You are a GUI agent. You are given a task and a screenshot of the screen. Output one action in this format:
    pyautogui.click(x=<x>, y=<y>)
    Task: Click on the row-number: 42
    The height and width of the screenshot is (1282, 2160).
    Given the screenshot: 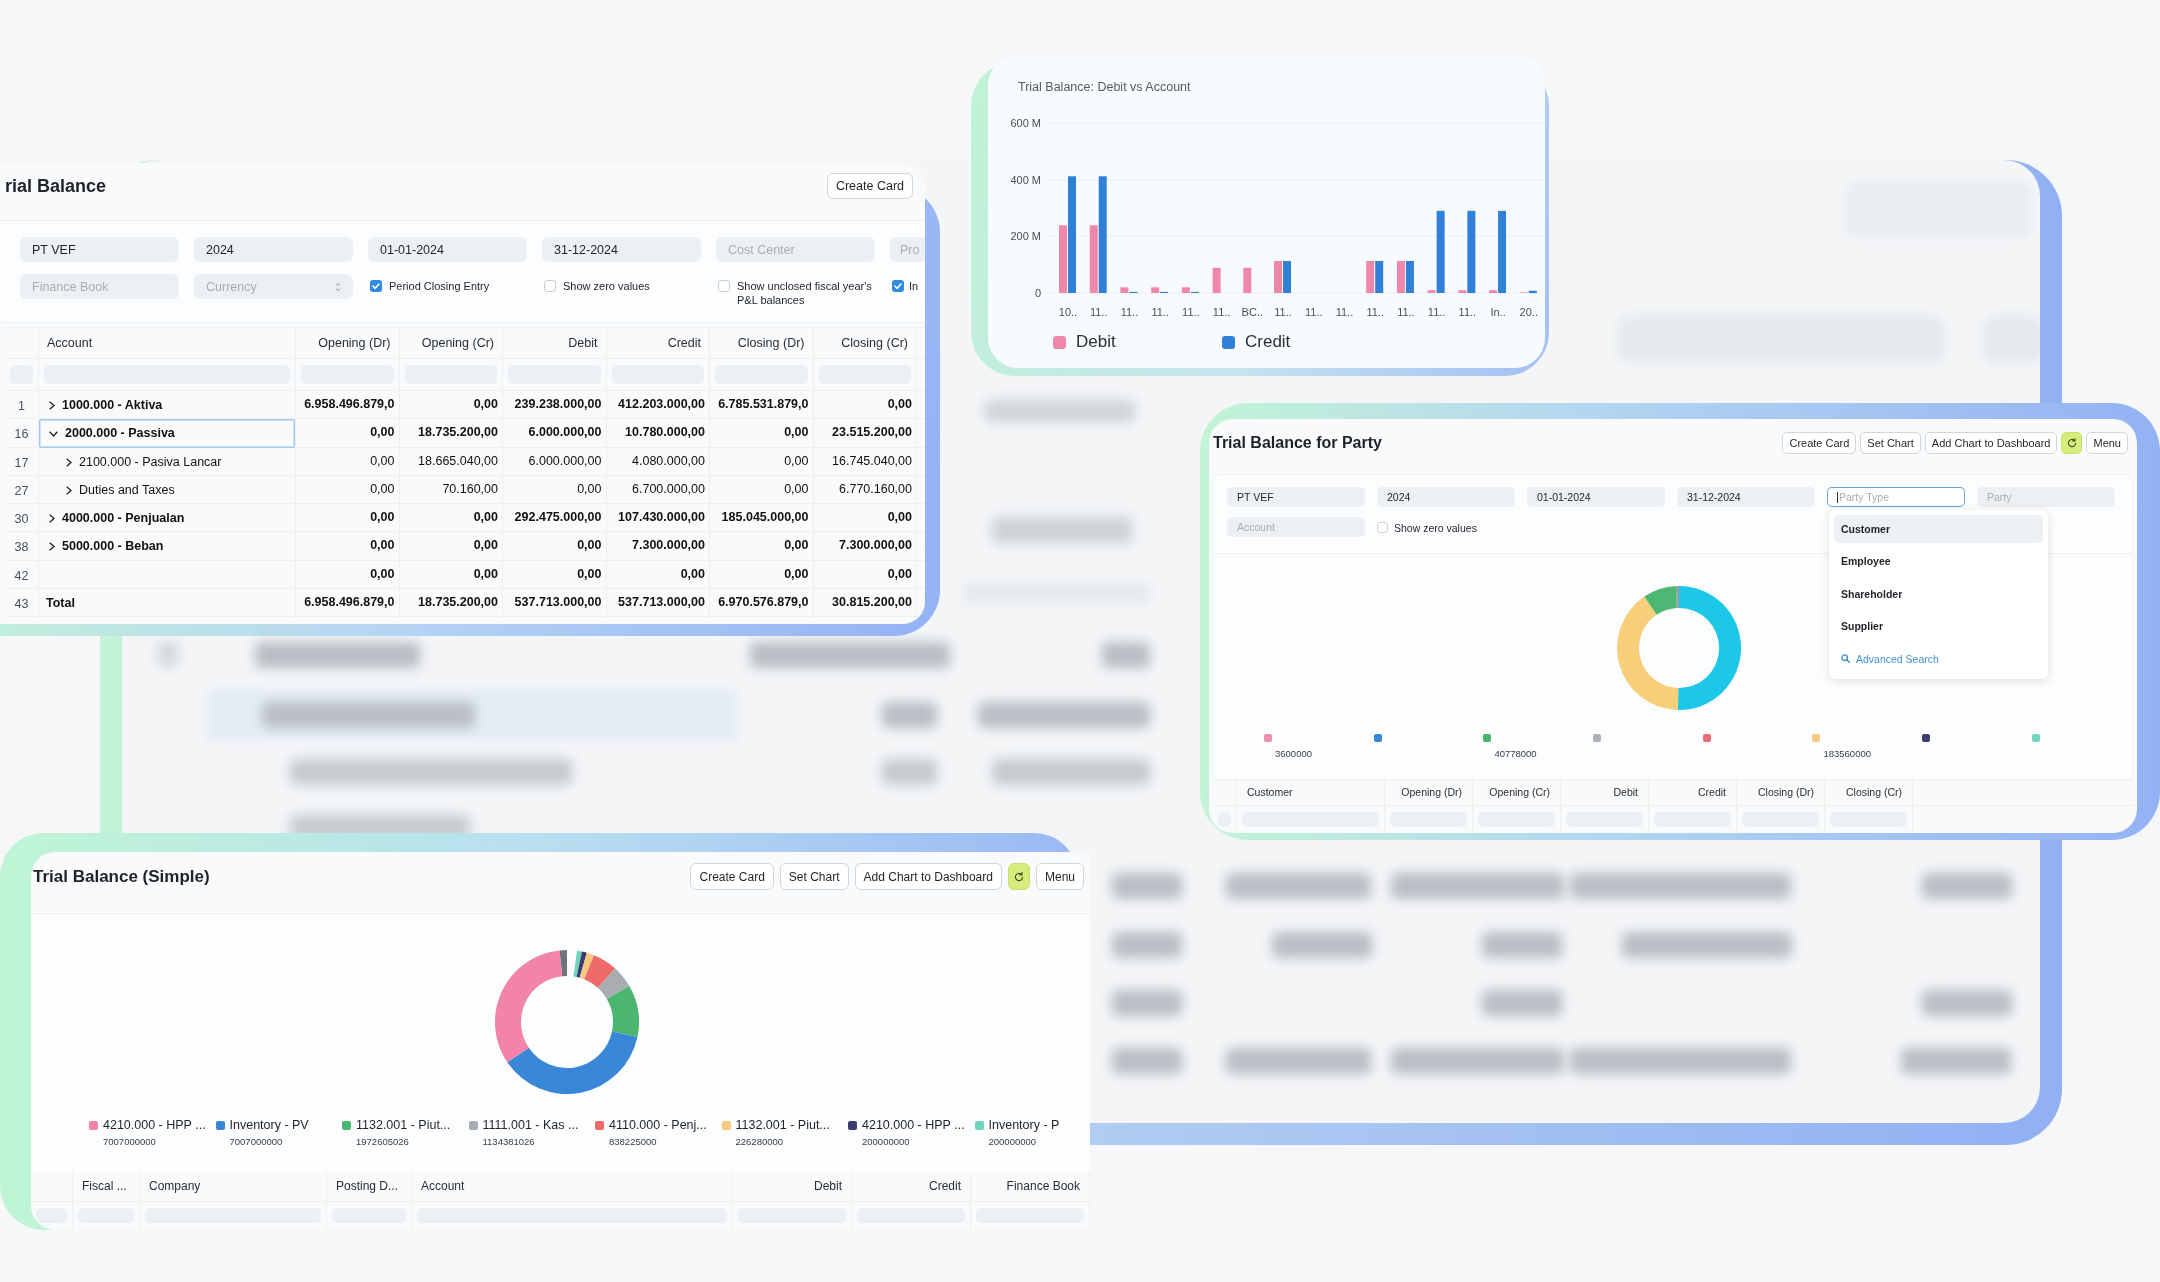 What is the action you would take?
    pyautogui.click(x=22, y=575)
    